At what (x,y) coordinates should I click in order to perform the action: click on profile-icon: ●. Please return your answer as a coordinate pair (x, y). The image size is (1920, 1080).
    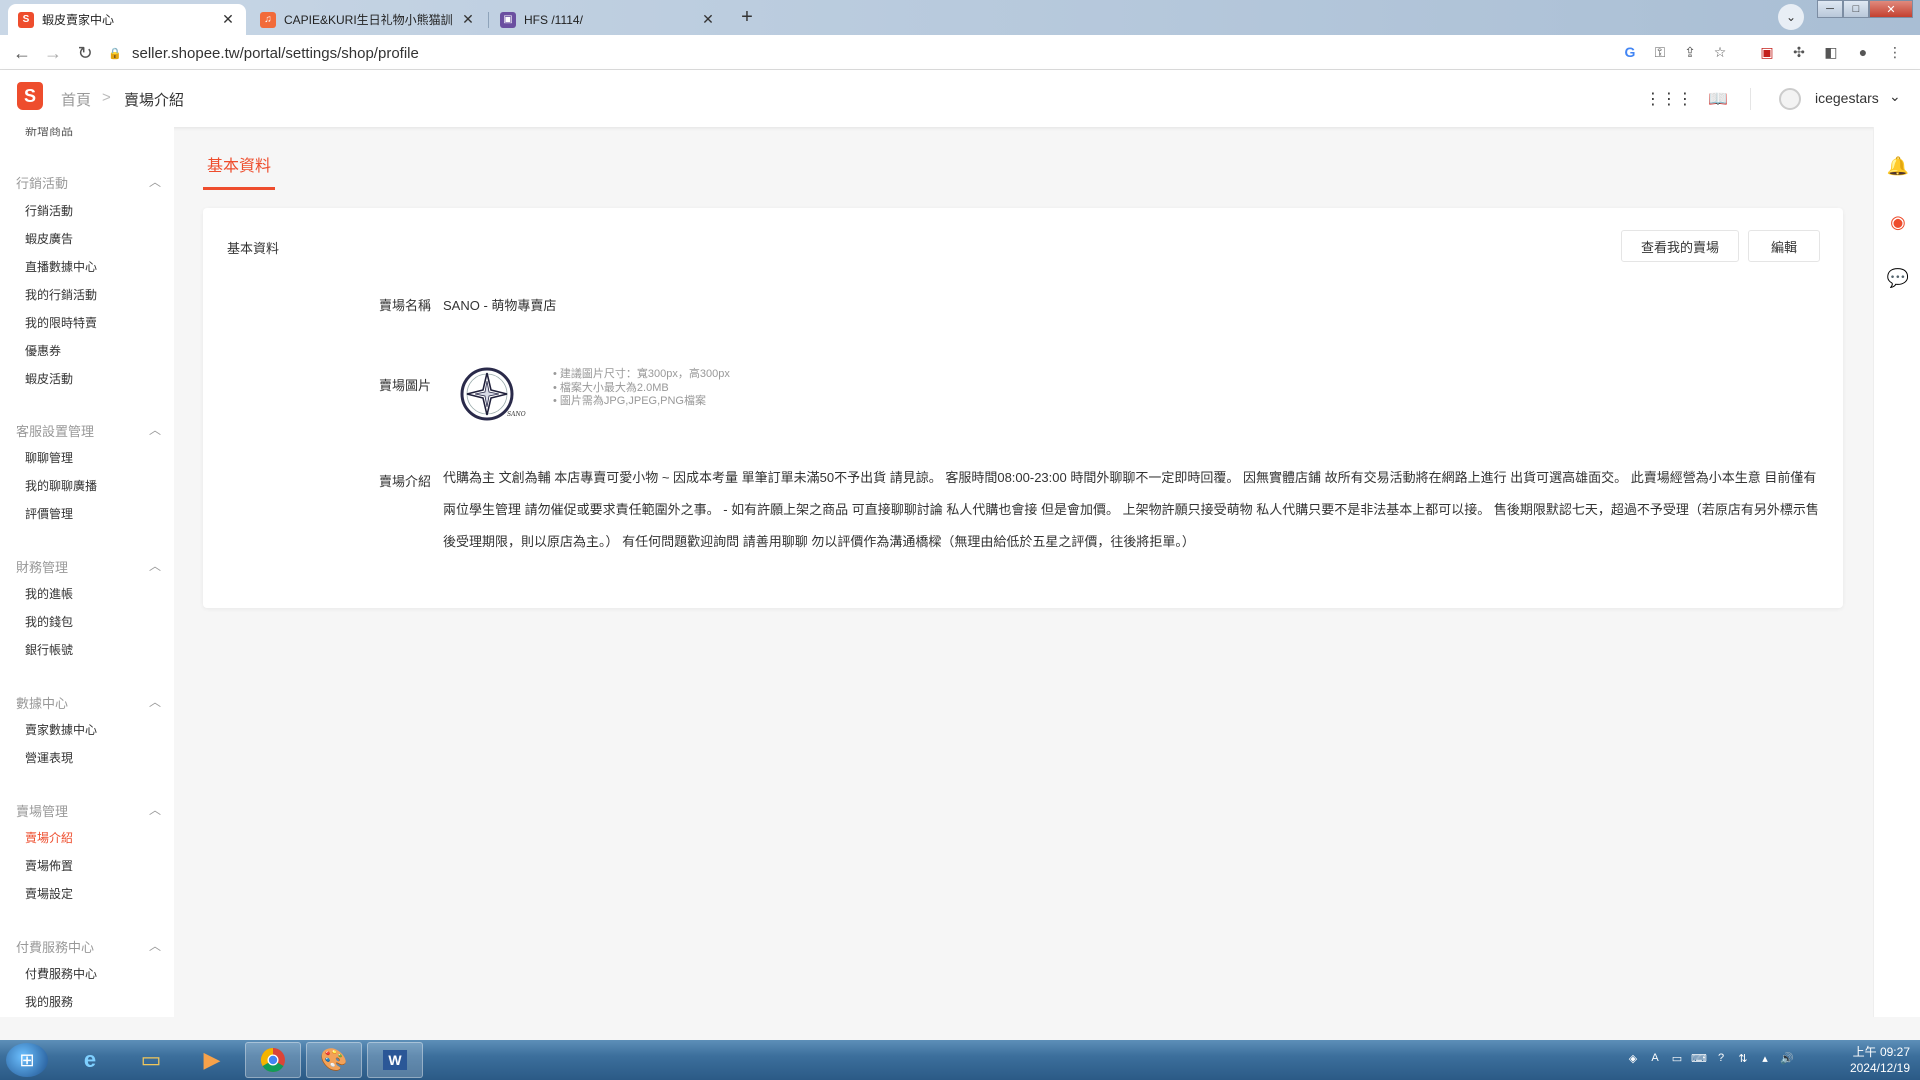
    Looking at the image, I should click on (1863, 52).